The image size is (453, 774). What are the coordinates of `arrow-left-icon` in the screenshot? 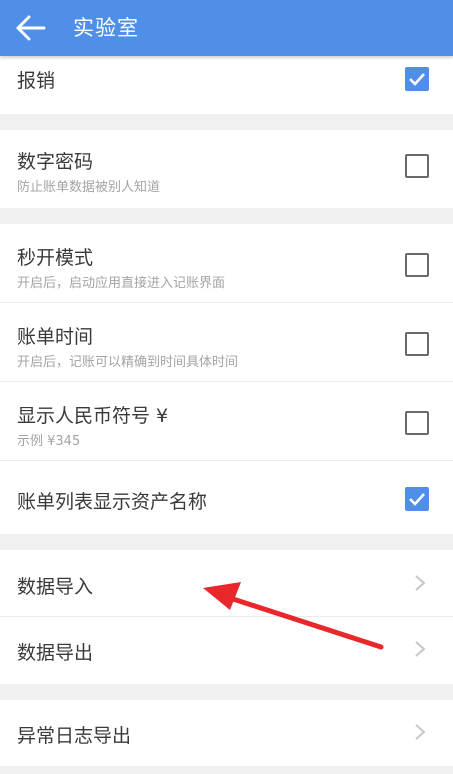 It's located at (31, 28).